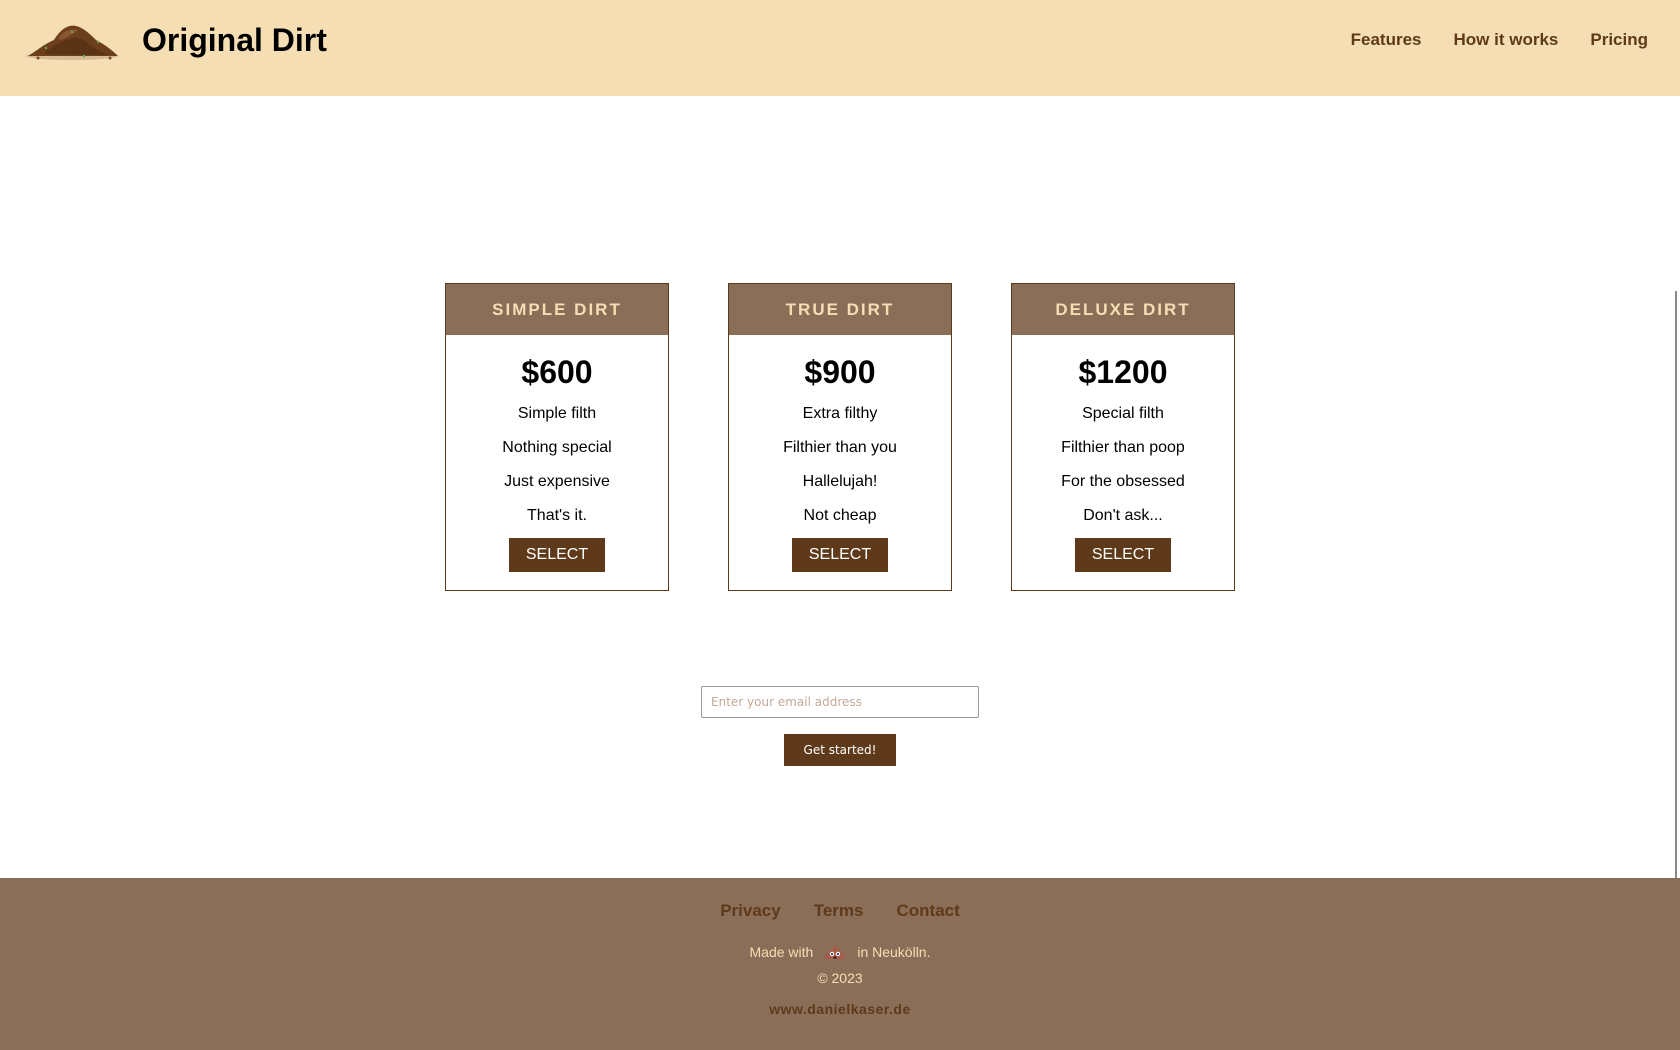 Image resolution: width=1680 pixels, height=1050 pixels. Describe the element at coordinates (557, 481) in the screenshot. I see `plan-feature: Just expensive` at that location.